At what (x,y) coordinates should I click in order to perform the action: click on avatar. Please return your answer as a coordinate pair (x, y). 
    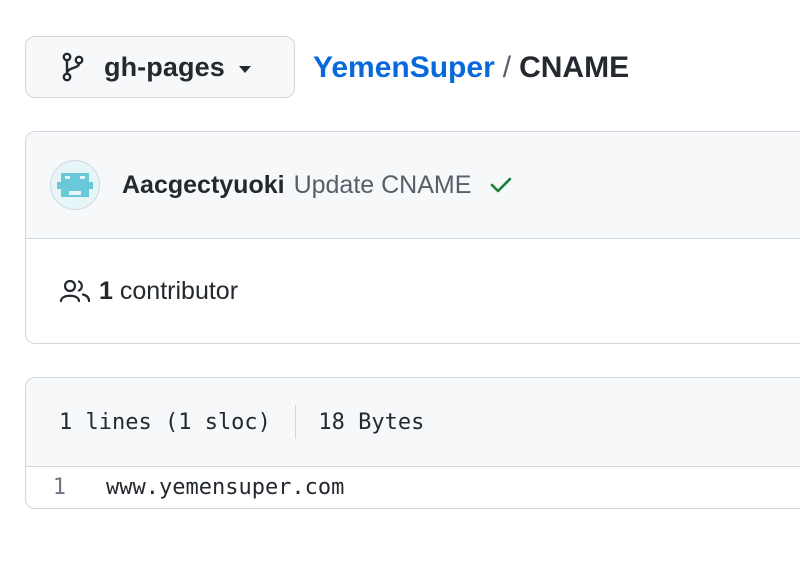
    Looking at the image, I should click on (75, 185).